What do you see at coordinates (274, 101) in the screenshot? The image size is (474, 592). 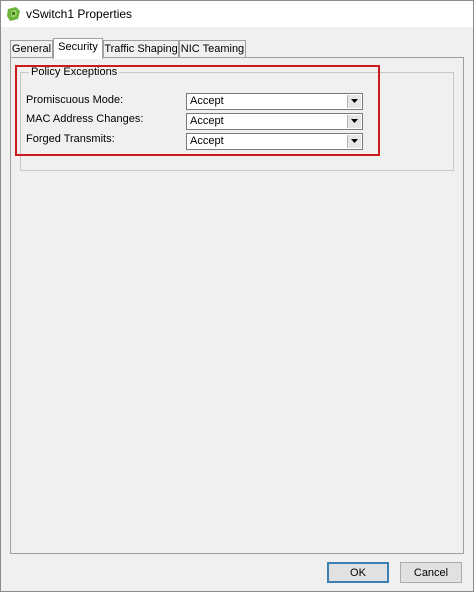 I see `promiscuous-mode-select: Accept` at bounding box center [274, 101].